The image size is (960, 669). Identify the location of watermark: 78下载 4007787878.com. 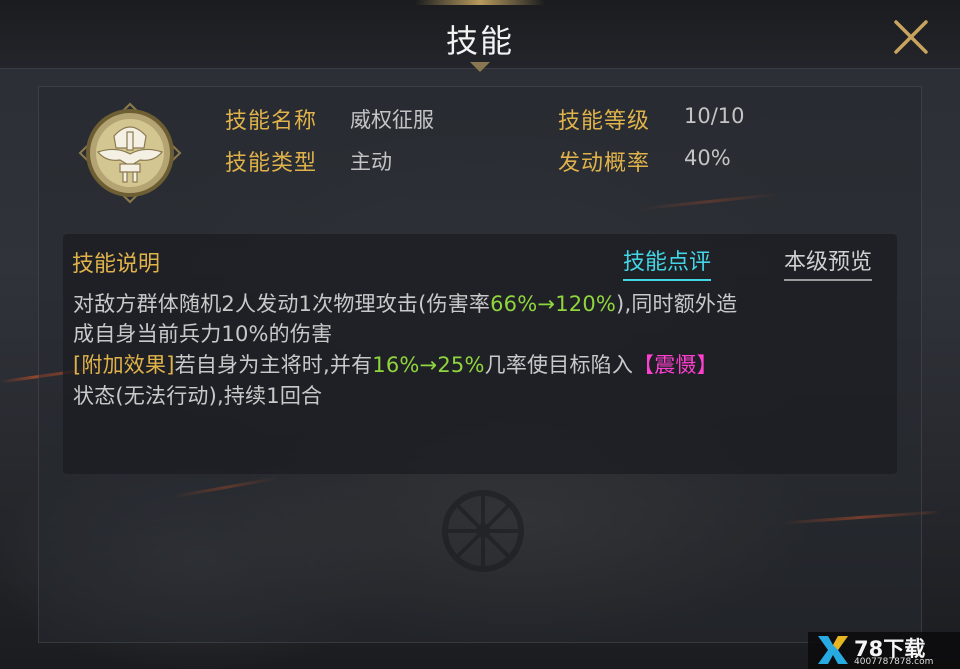
(884, 650).